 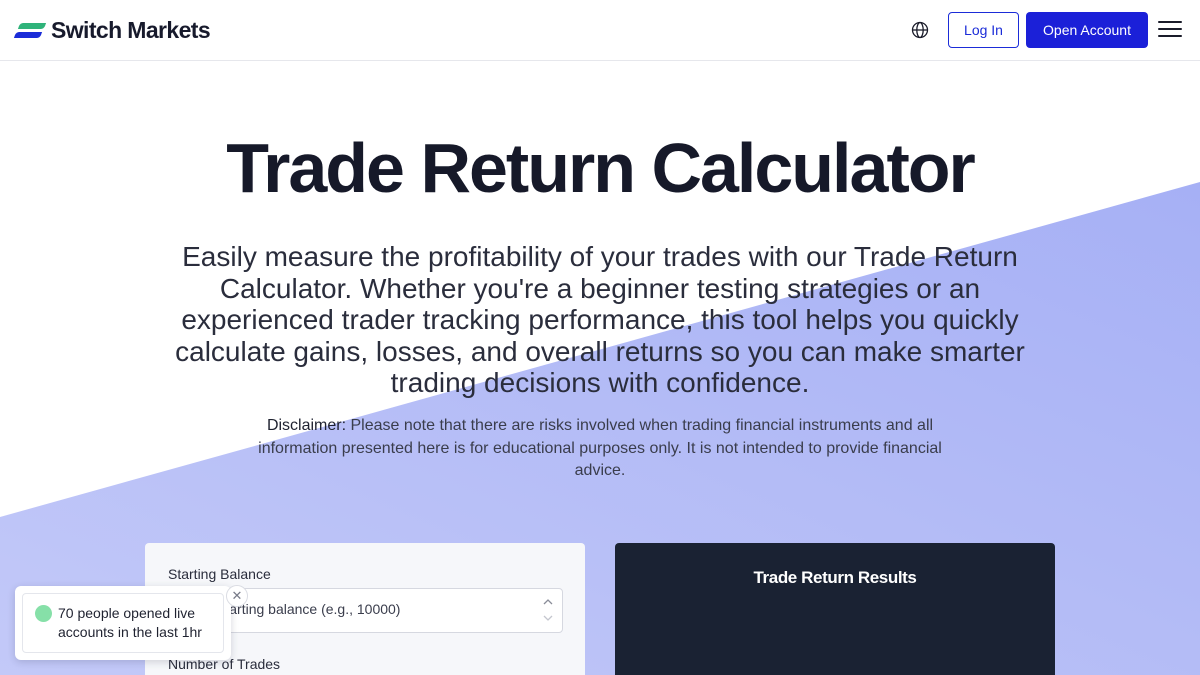 I want to click on globe-icon, so click(x=920, y=30).